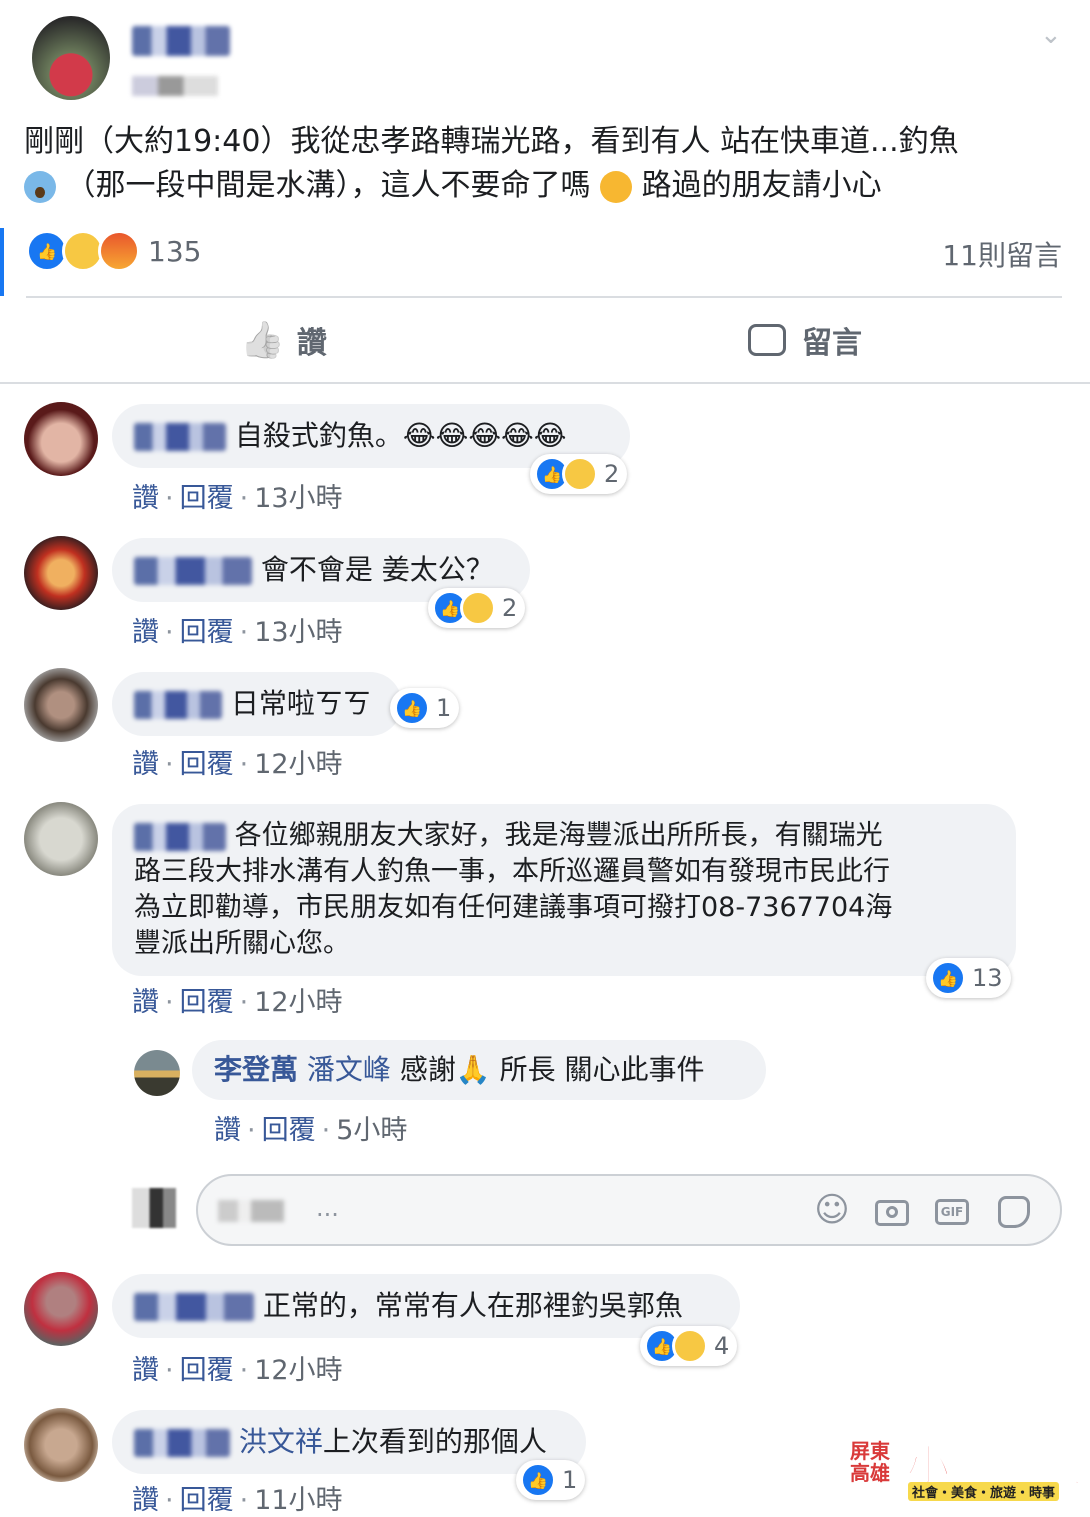  I want to click on comment-meta: 讚 · 回覆 · 13小時, so click(237, 632).